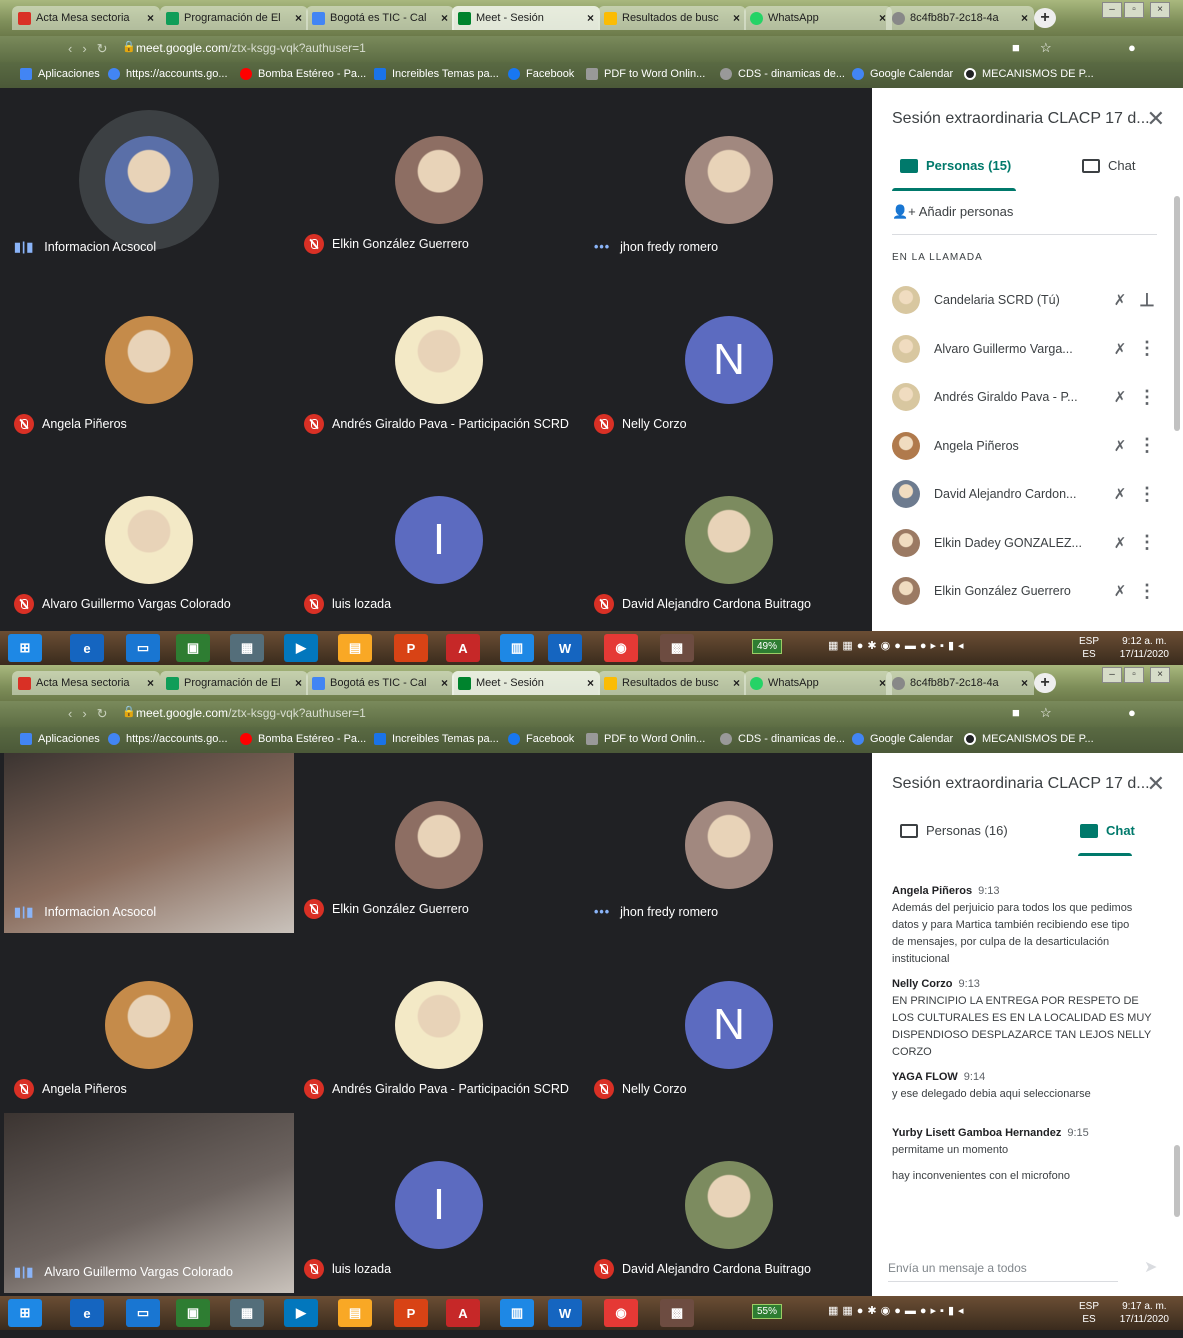 This screenshot has height=1338, width=1183. What do you see at coordinates (439, 178) in the screenshot?
I see `participant-tile: Elkin González Guerrero` at bounding box center [439, 178].